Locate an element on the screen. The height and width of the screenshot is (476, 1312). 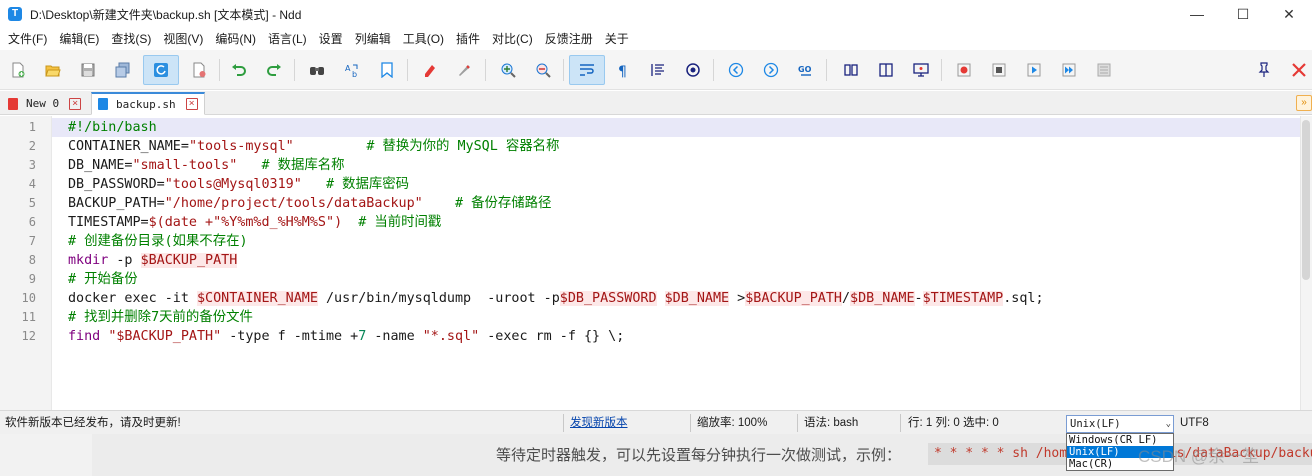
redo-button is located at coordinates (274, 70).